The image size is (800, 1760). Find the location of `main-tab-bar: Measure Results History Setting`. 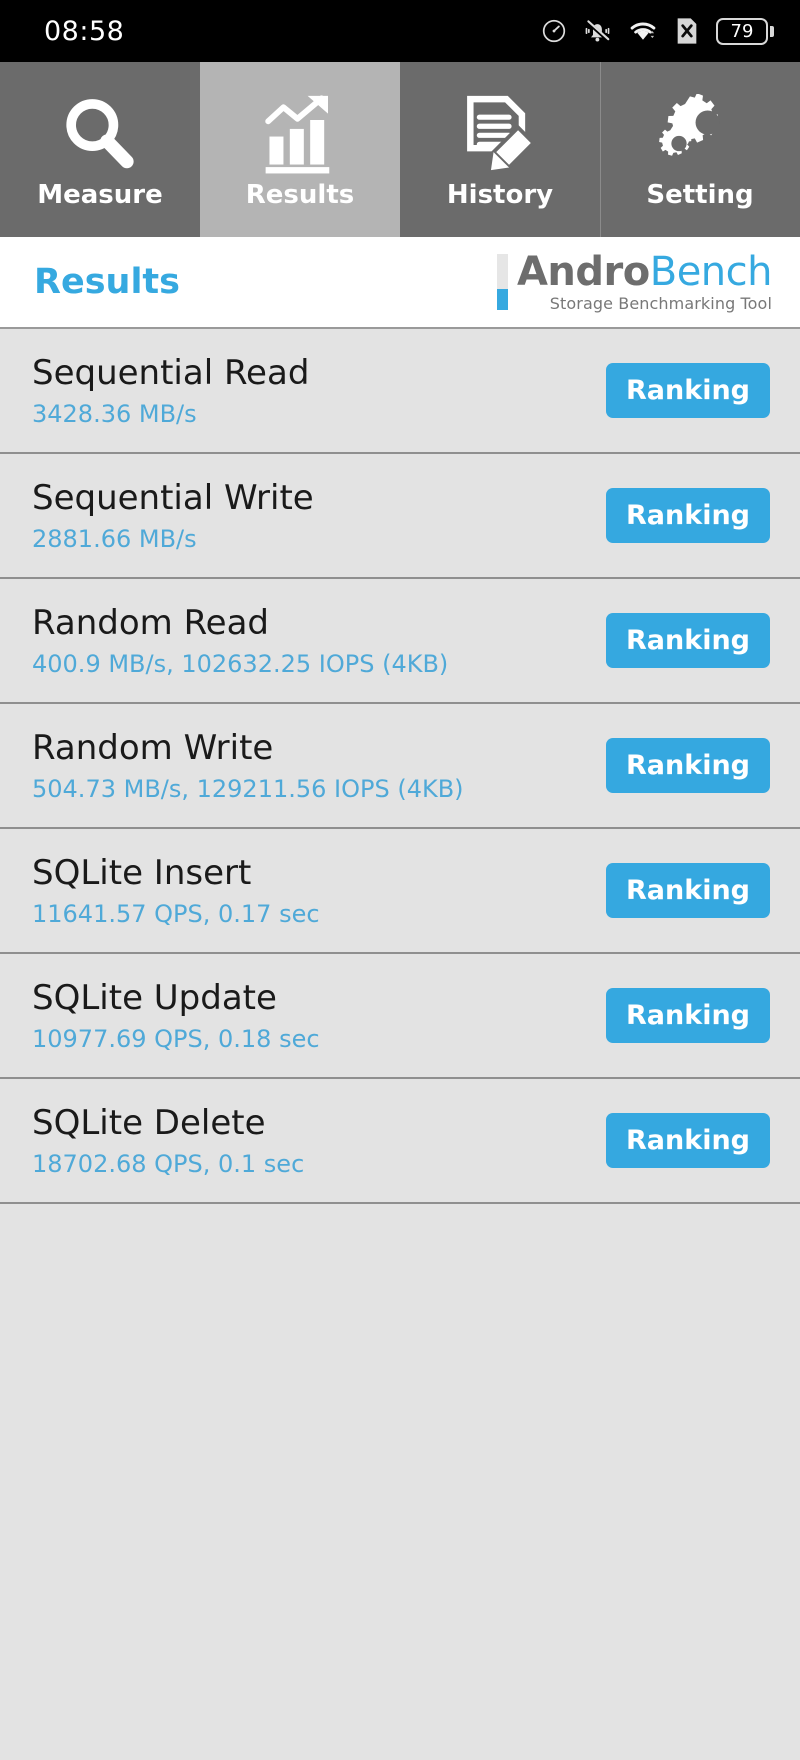

main-tab-bar: Measure Results History Setting is located at coordinates (400, 149).